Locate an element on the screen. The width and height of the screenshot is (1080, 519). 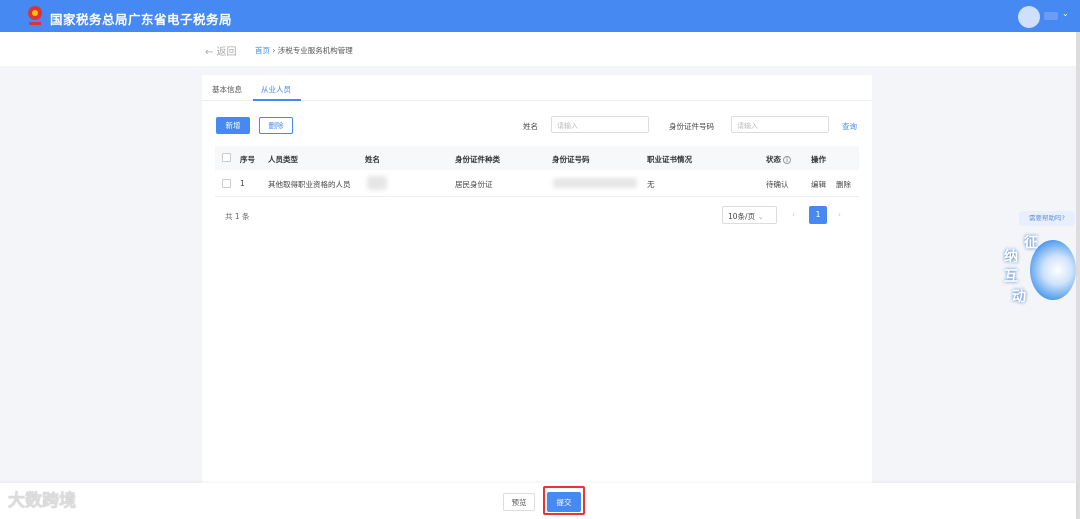
assistant-label: 征 纳 互 动 is located at coordinates (1021, 269).